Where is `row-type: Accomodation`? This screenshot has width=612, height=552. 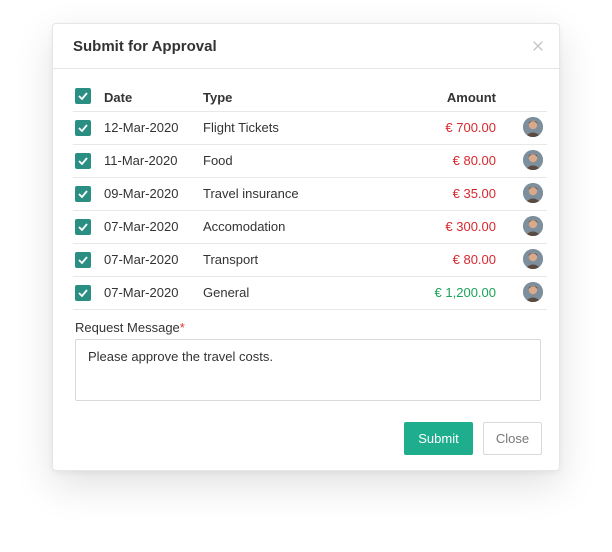 row-type: Accomodation is located at coordinates (244, 226).